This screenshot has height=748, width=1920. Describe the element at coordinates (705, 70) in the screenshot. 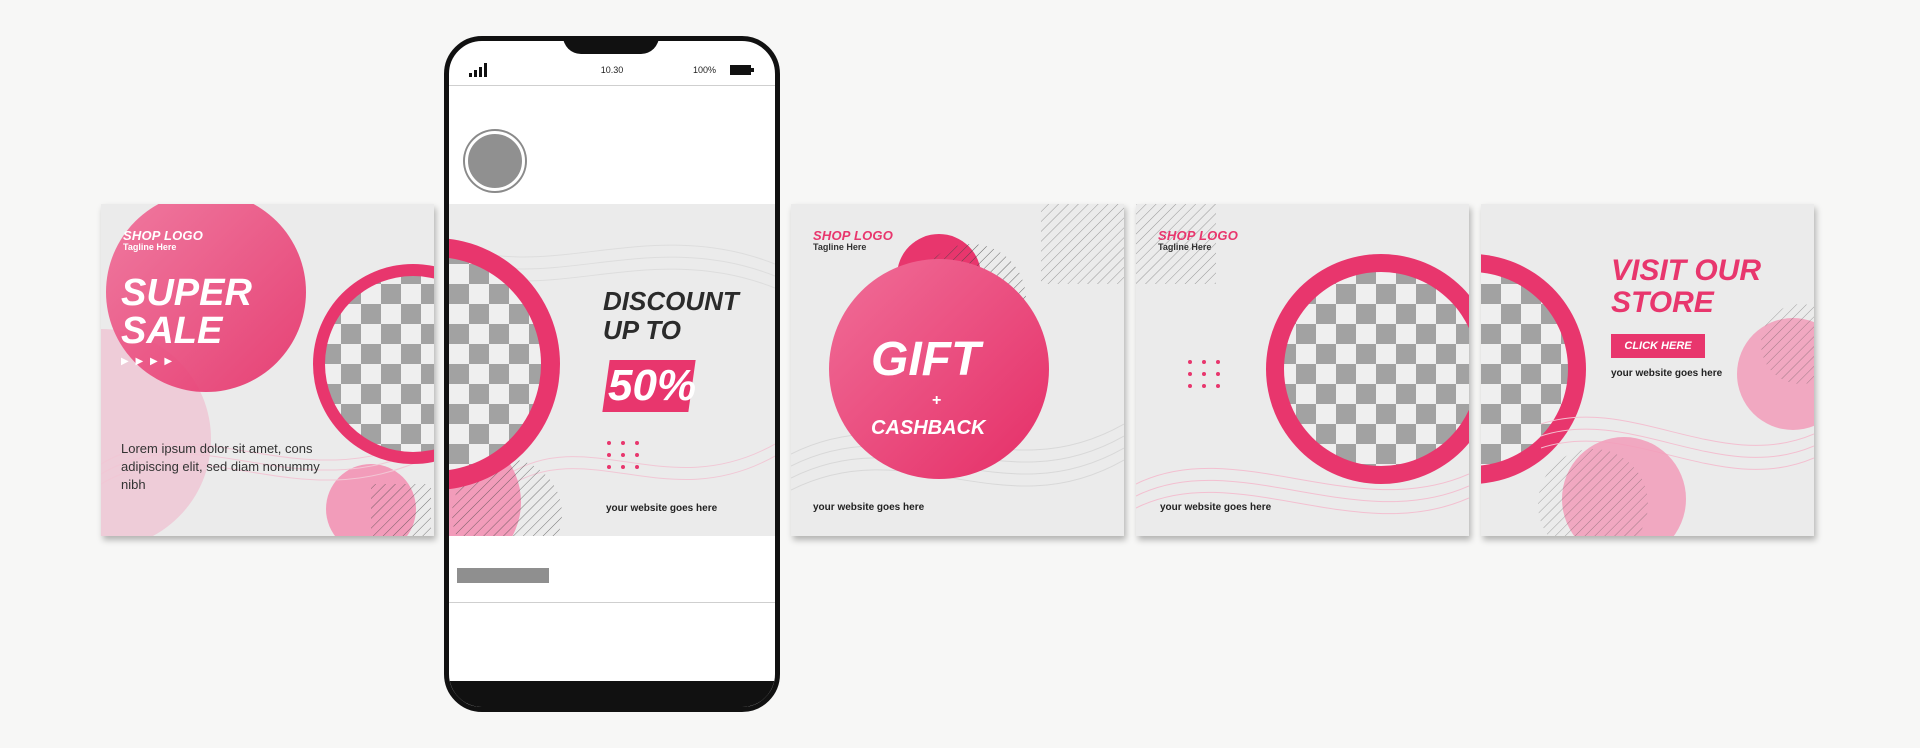

I see `status-battery-text: 100%` at that location.